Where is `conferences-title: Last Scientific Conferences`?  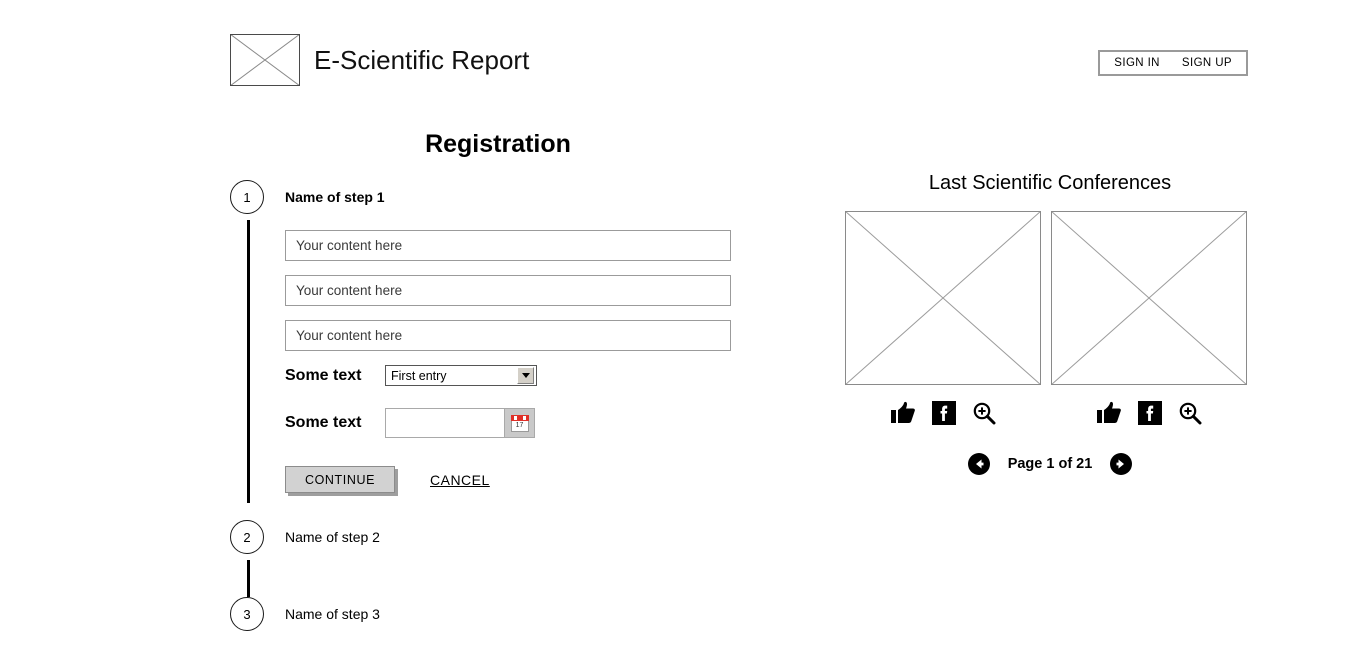
conferences-title: Last Scientific Conferences is located at coordinates (1050, 183).